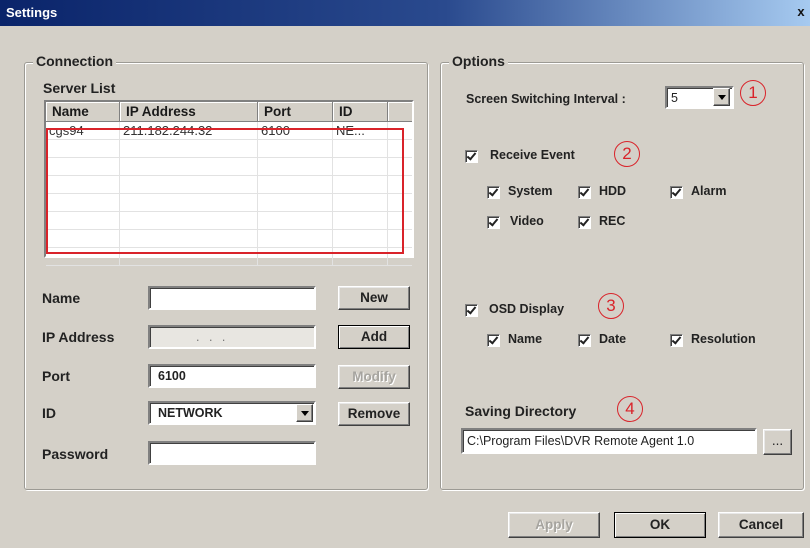 The height and width of the screenshot is (548, 810). Describe the element at coordinates (225, 191) in the screenshot. I see `server-list-highlight-box` at that location.